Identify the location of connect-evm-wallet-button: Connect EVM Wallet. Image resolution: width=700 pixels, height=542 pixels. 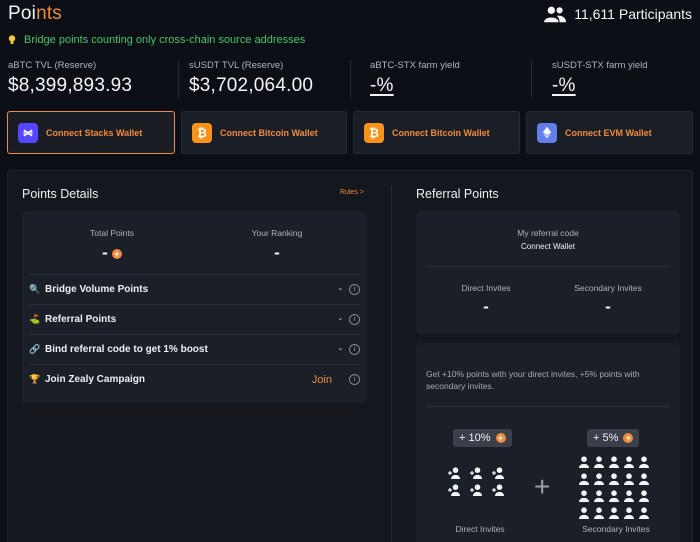
(609, 132).